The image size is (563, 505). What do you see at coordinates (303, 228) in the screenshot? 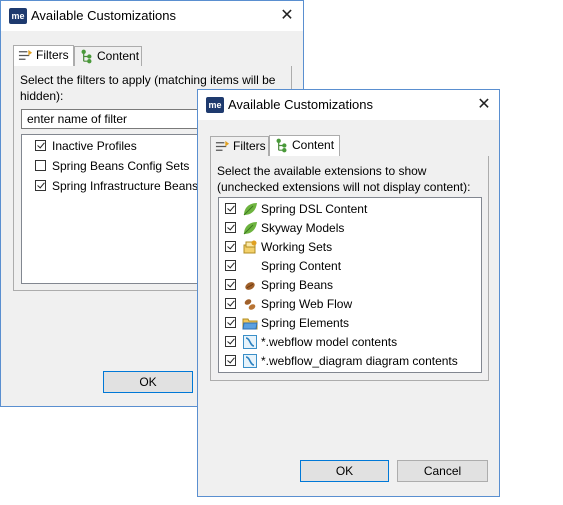
I see `list-item-label: Skyway Models` at bounding box center [303, 228].